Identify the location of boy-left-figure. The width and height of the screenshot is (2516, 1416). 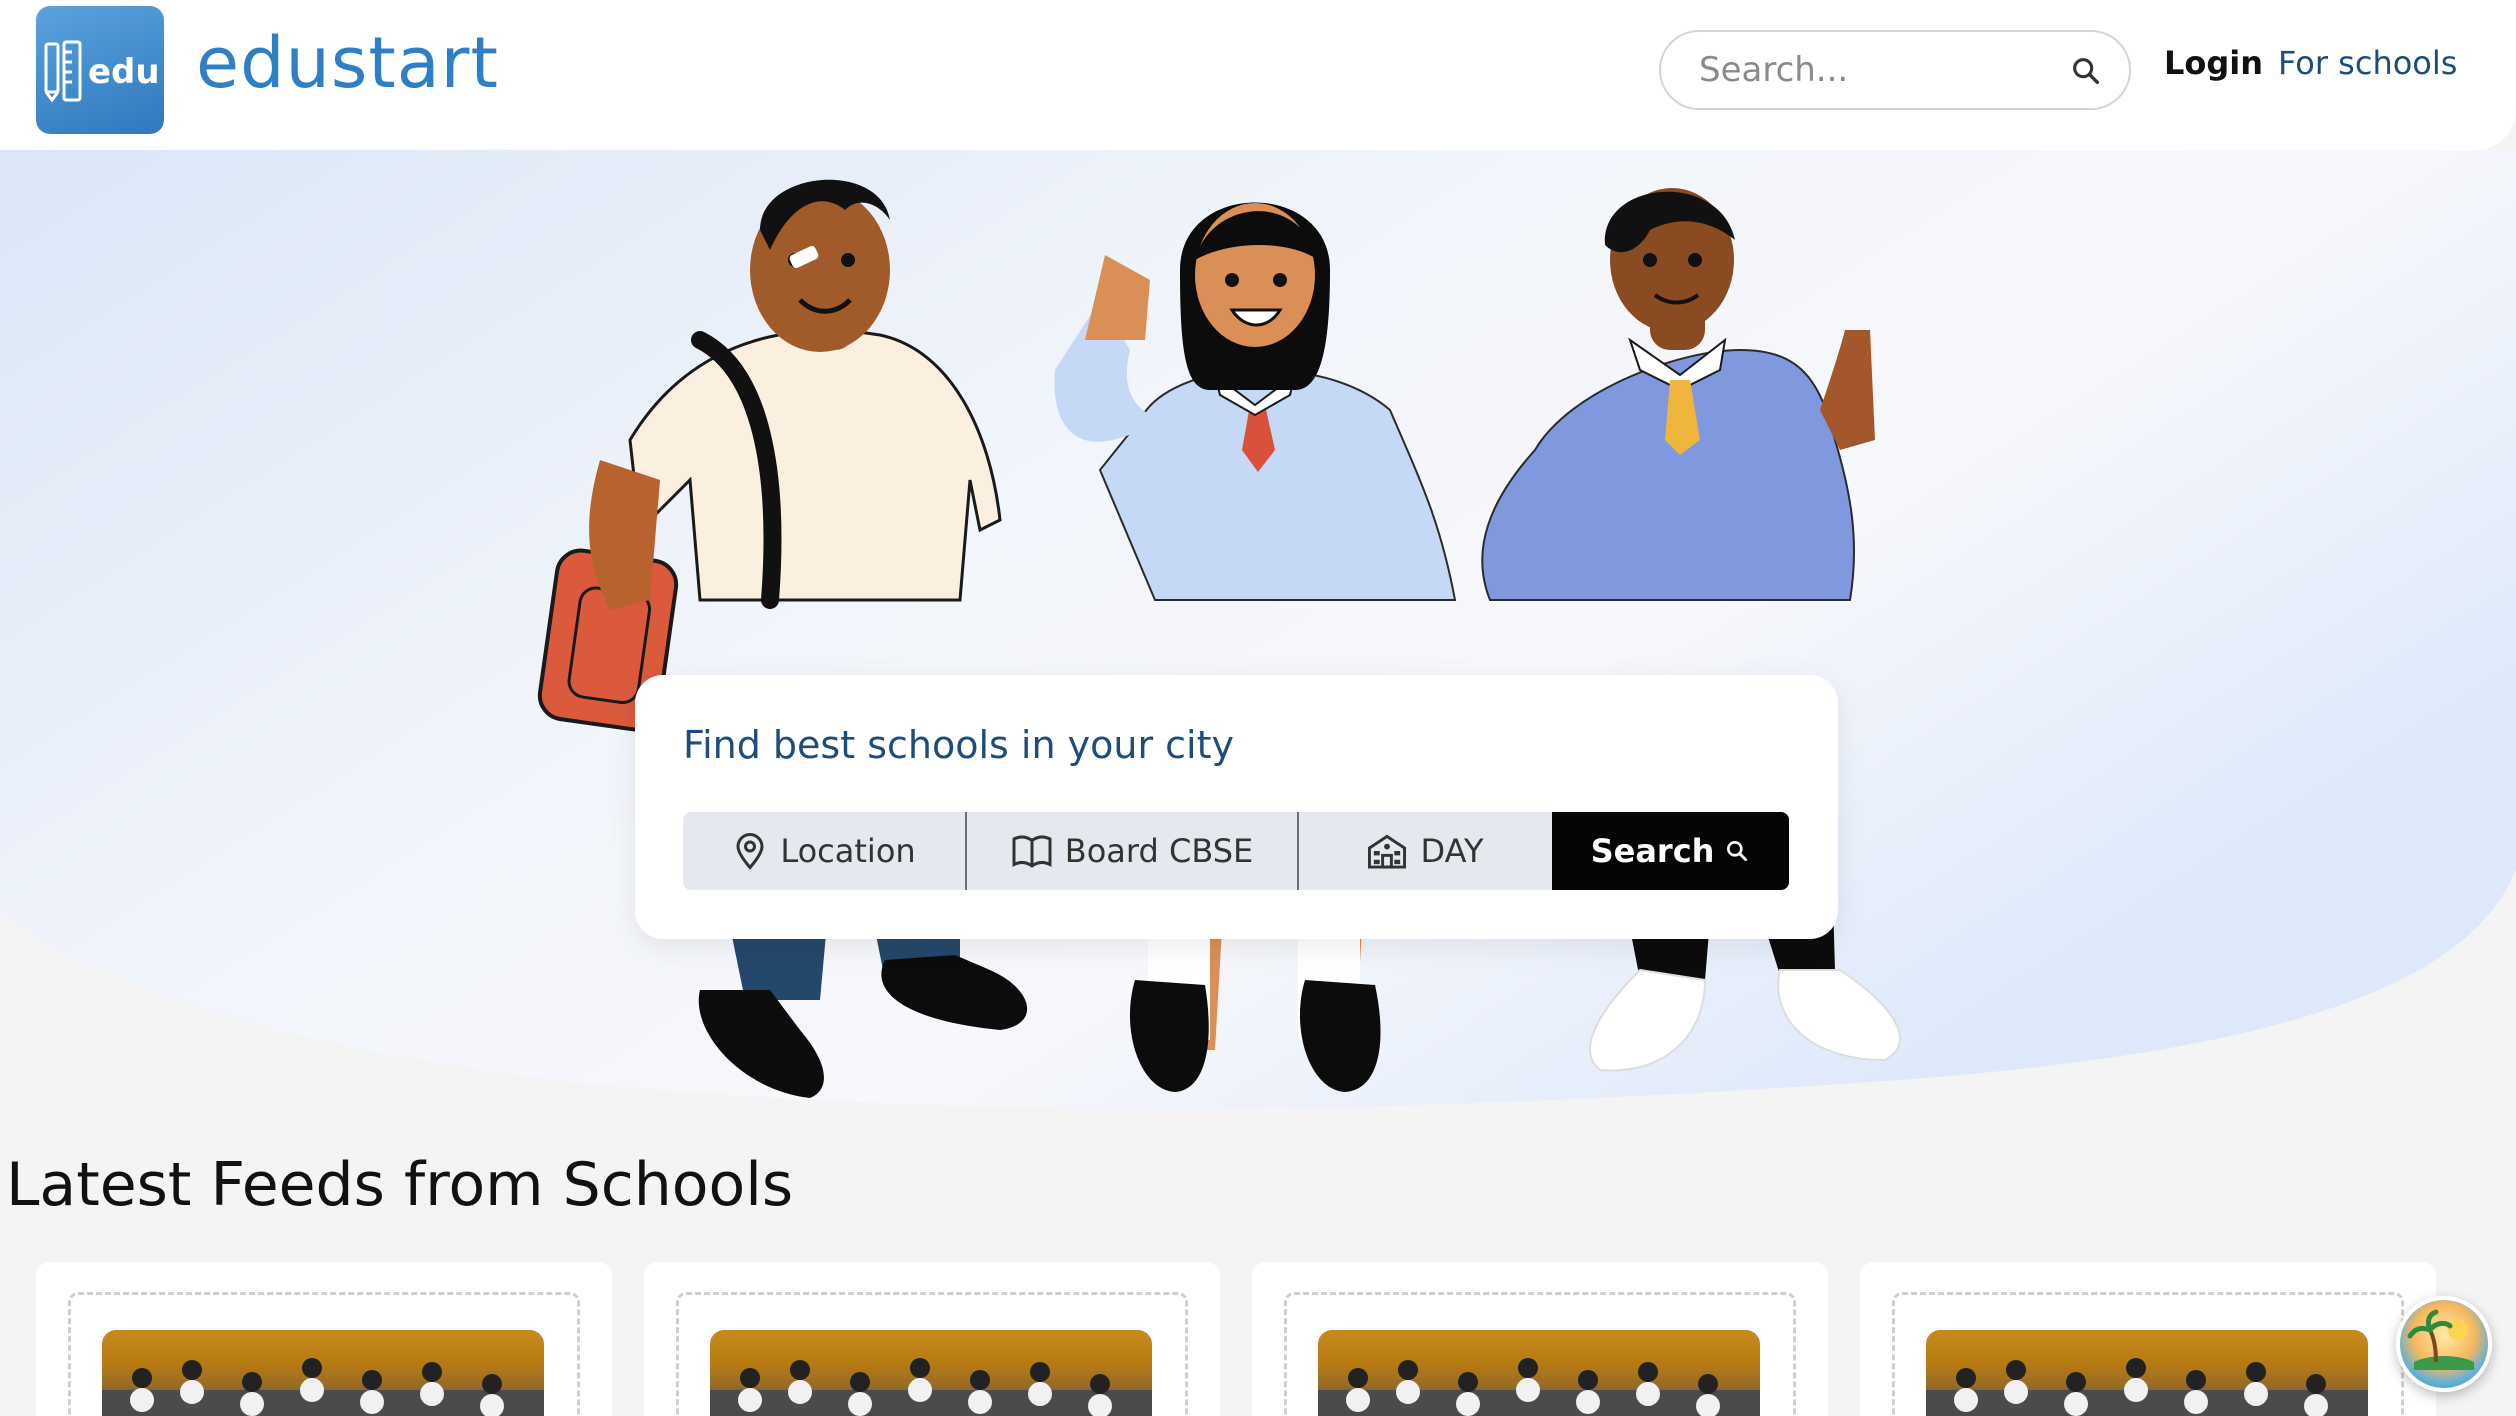
(782, 638).